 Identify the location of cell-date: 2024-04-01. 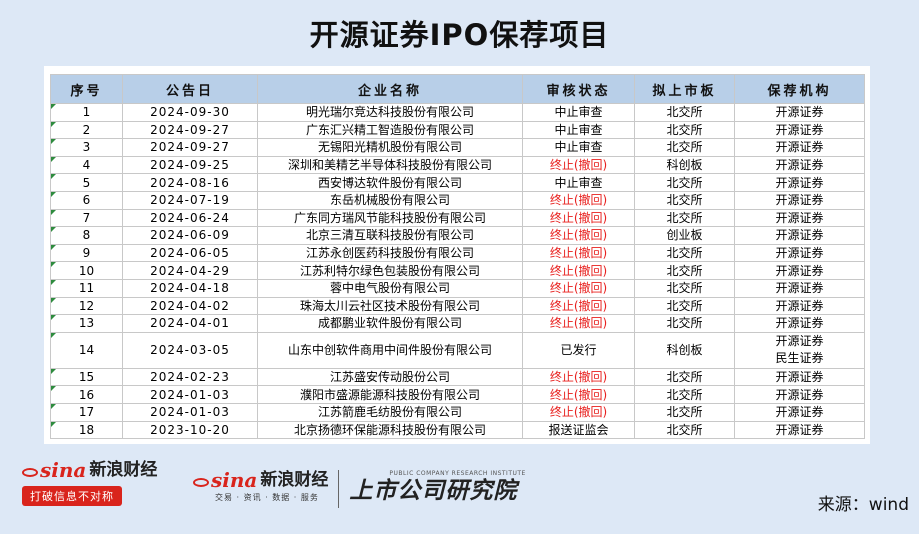
(190, 323).